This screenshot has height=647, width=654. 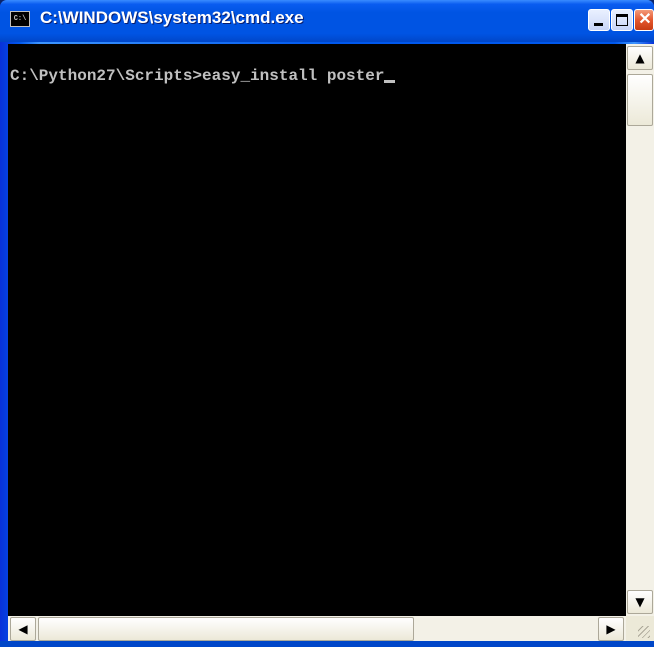 What do you see at coordinates (226, 629) in the screenshot?
I see `horizontal-scroll-thumb` at bounding box center [226, 629].